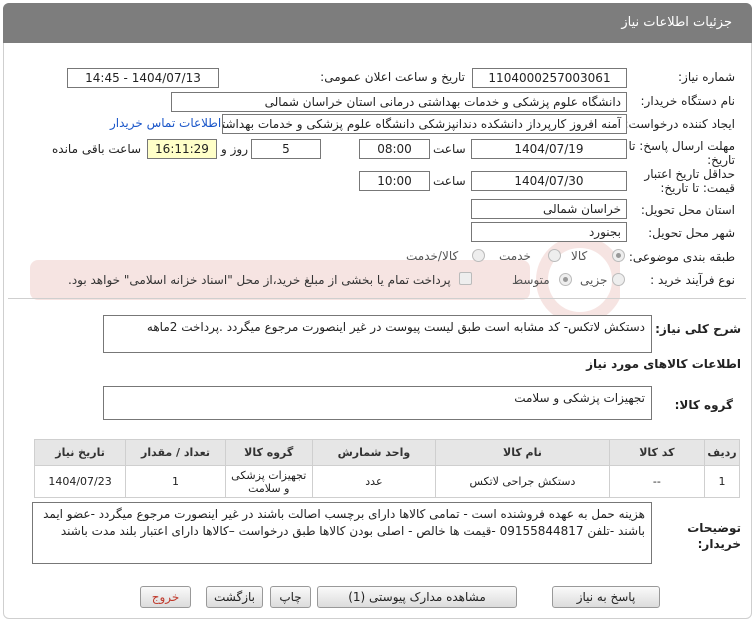  Describe the element at coordinates (268, 481) in the screenshot. I see `cell-group: تجهیزات پزشکی و سلامت` at that location.